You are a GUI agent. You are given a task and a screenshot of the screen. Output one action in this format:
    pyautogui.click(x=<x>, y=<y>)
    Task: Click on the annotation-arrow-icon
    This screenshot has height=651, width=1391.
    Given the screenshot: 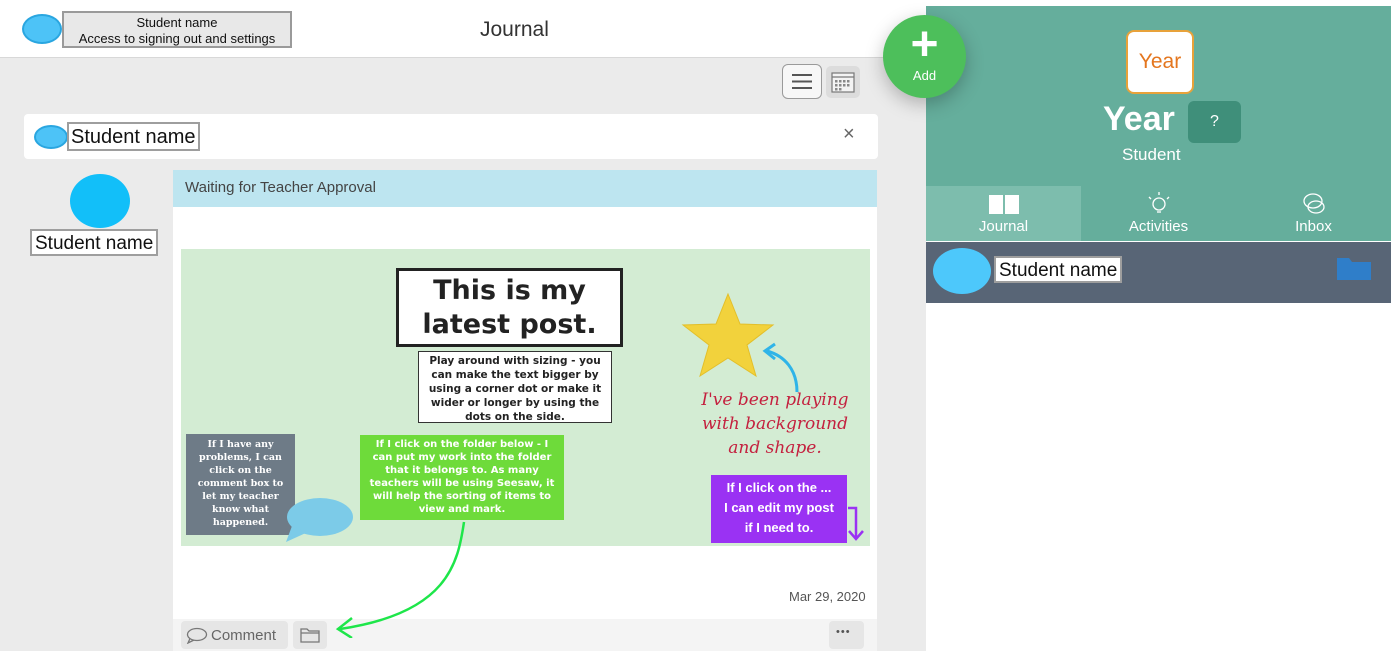 What is the action you would take?
    pyautogui.click(x=400, y=579)
    